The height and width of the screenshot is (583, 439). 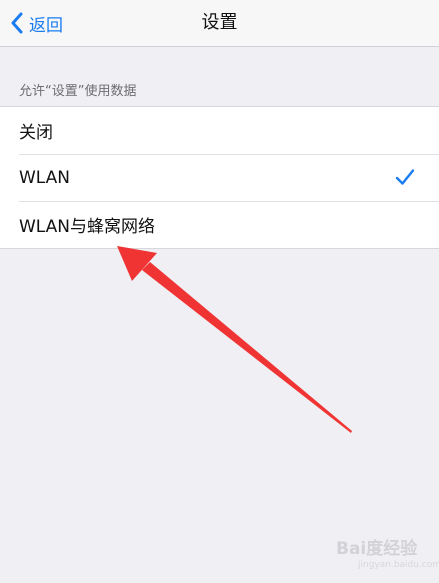 What do you see at coordinates (78, 91) in the screenshot?
I see `section-header: 允许“设置”使用数据` at bounding box center [78, 91].